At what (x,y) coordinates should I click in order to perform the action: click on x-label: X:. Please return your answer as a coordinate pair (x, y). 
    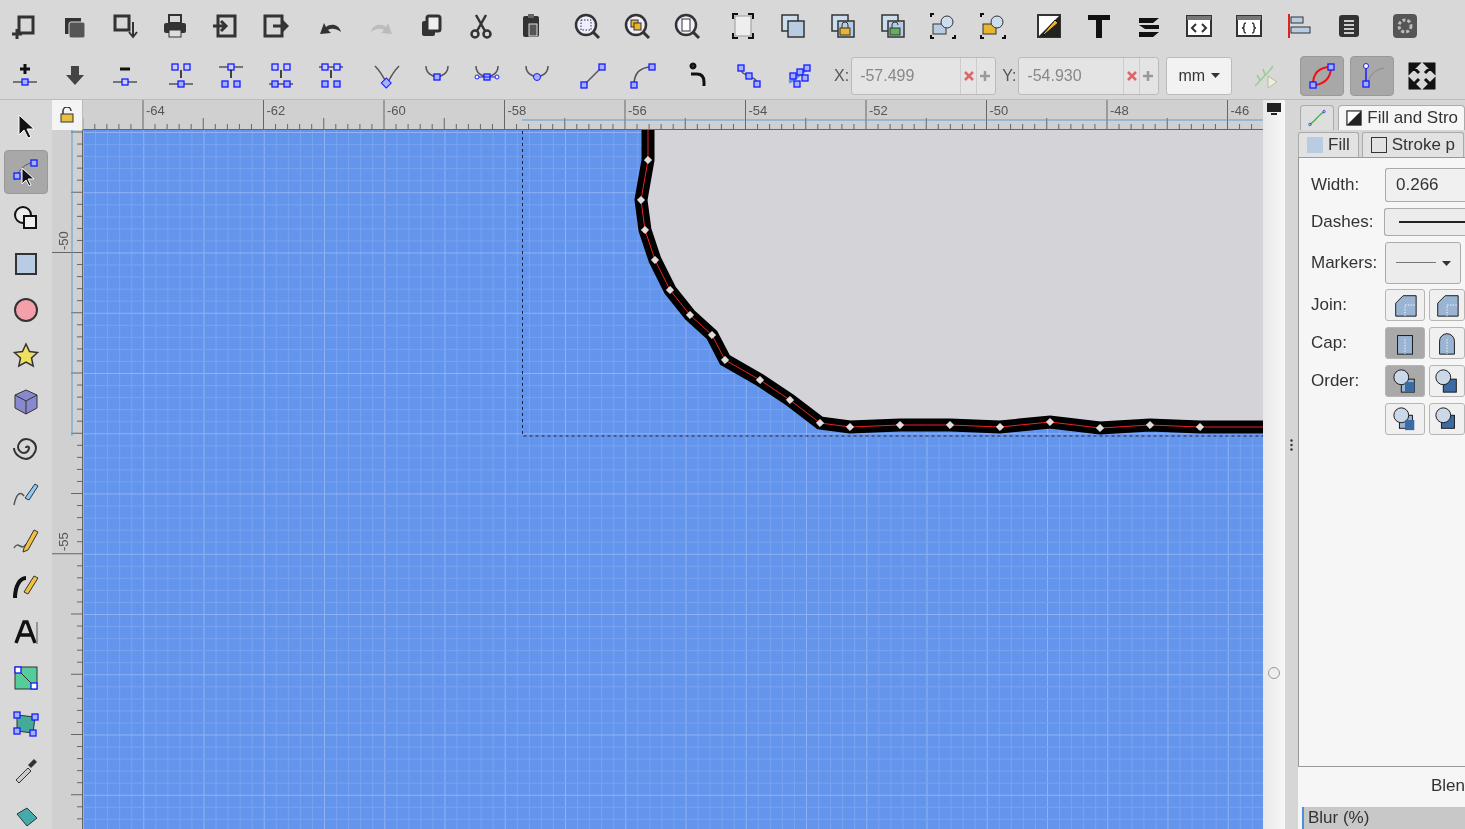
    Looking at the image, I should click on (842, 75).